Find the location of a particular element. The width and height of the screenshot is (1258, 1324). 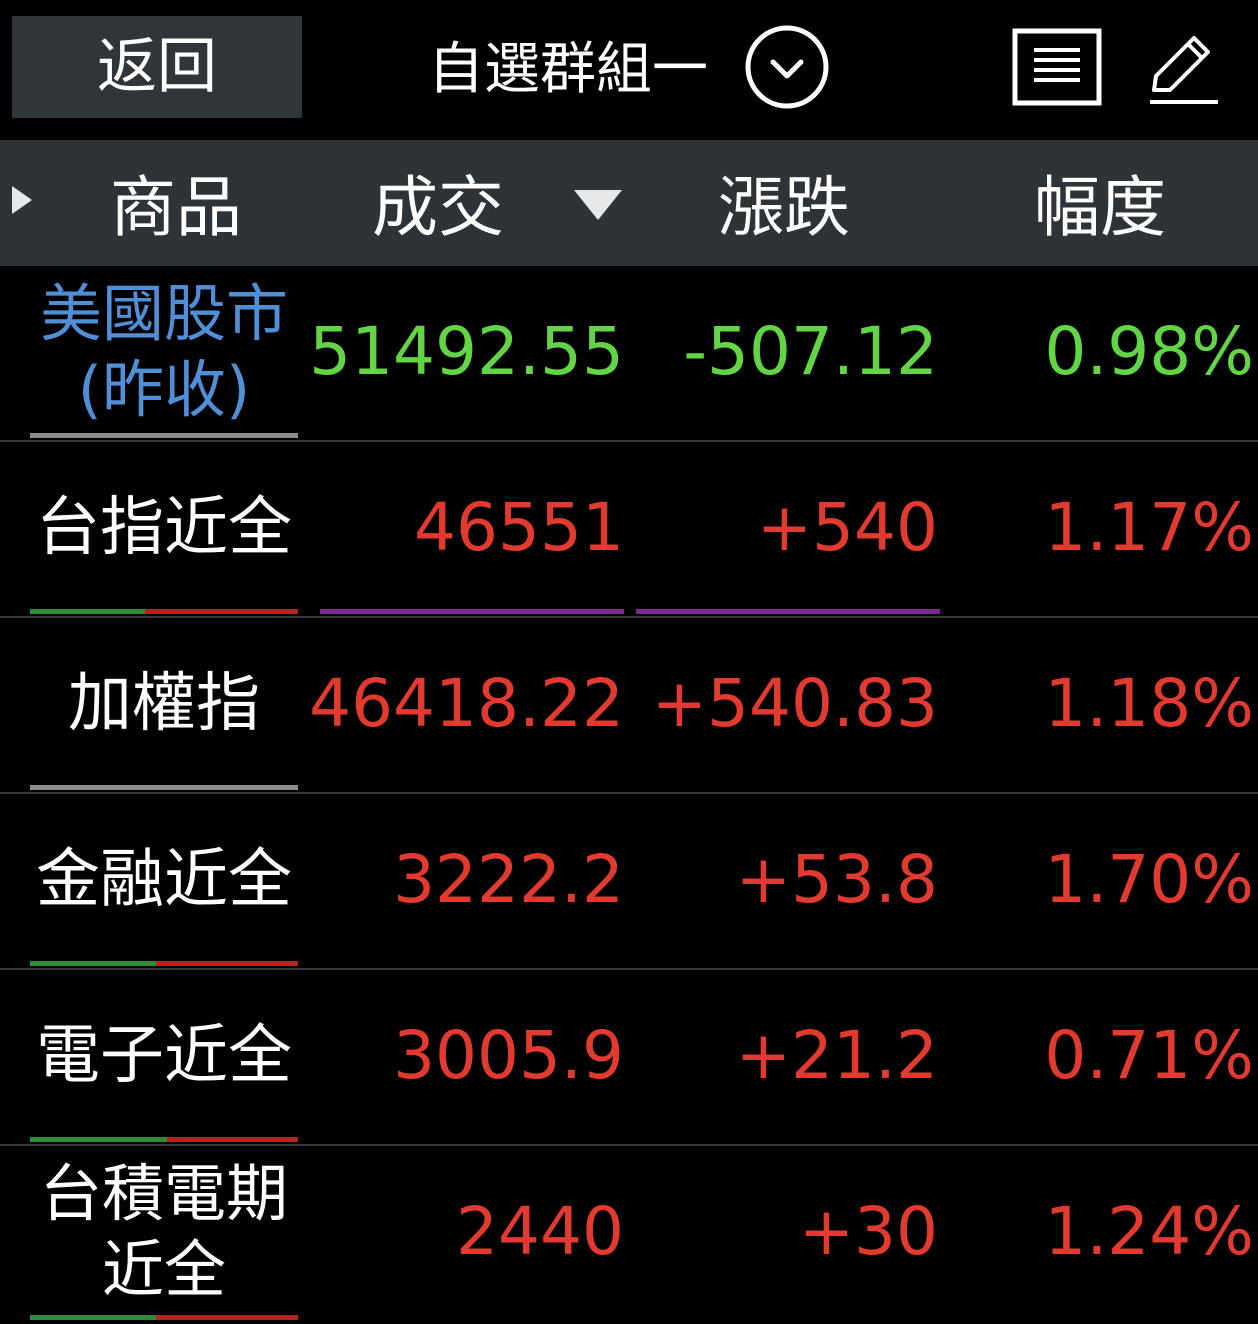

quote-change: +53.8 is located at coordinates (836, 879).